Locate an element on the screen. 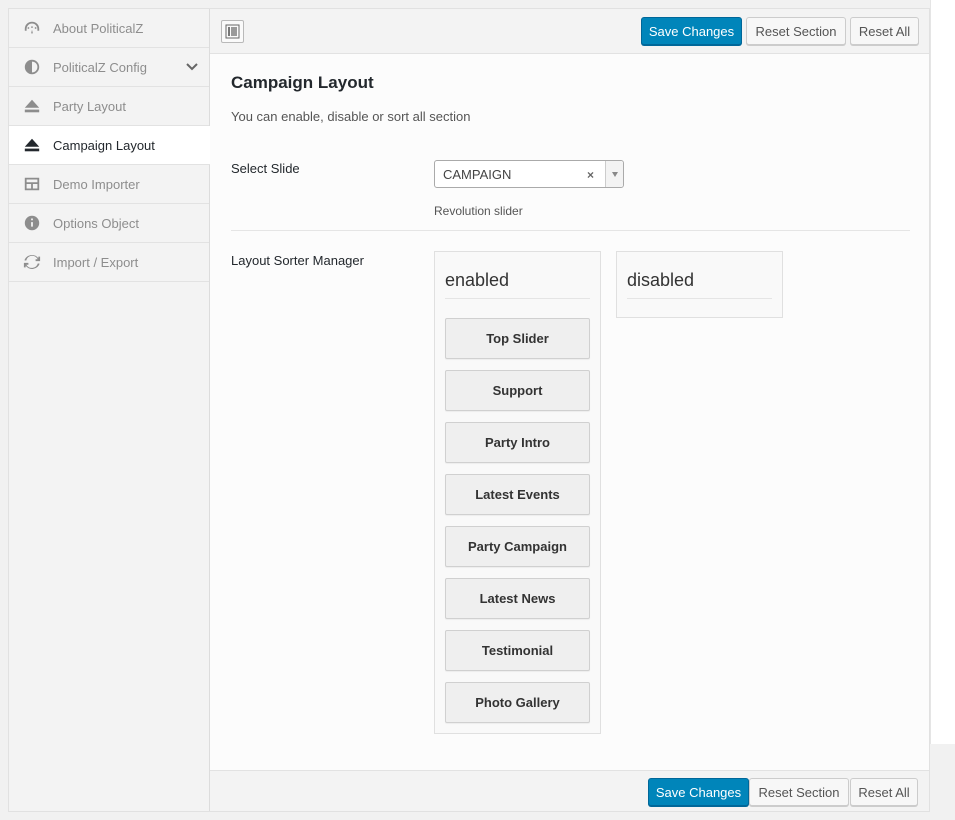  sortable-item-testimonial: Testimonial is located at coordinates (517, 650).